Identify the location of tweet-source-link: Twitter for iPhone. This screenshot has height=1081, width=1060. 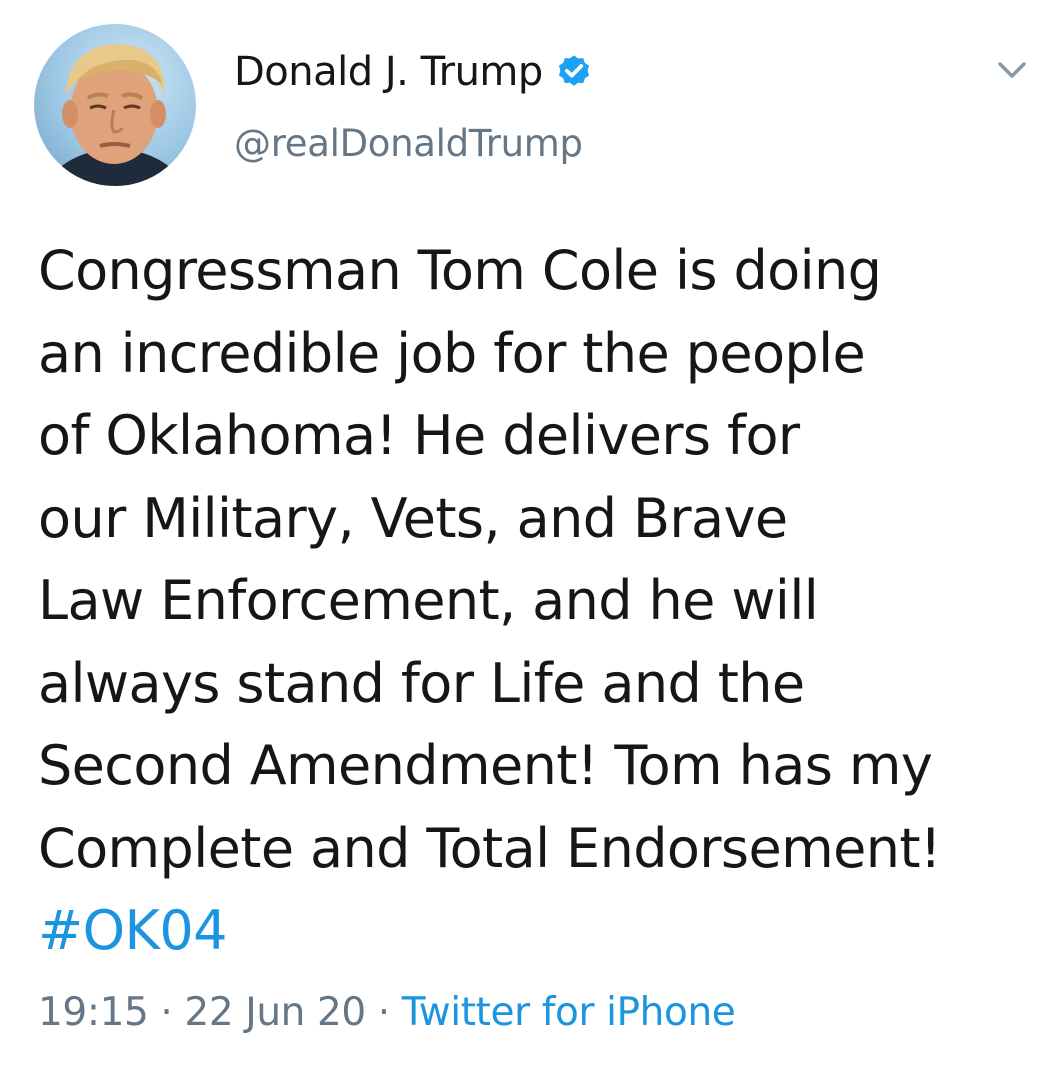
(569, 1012).